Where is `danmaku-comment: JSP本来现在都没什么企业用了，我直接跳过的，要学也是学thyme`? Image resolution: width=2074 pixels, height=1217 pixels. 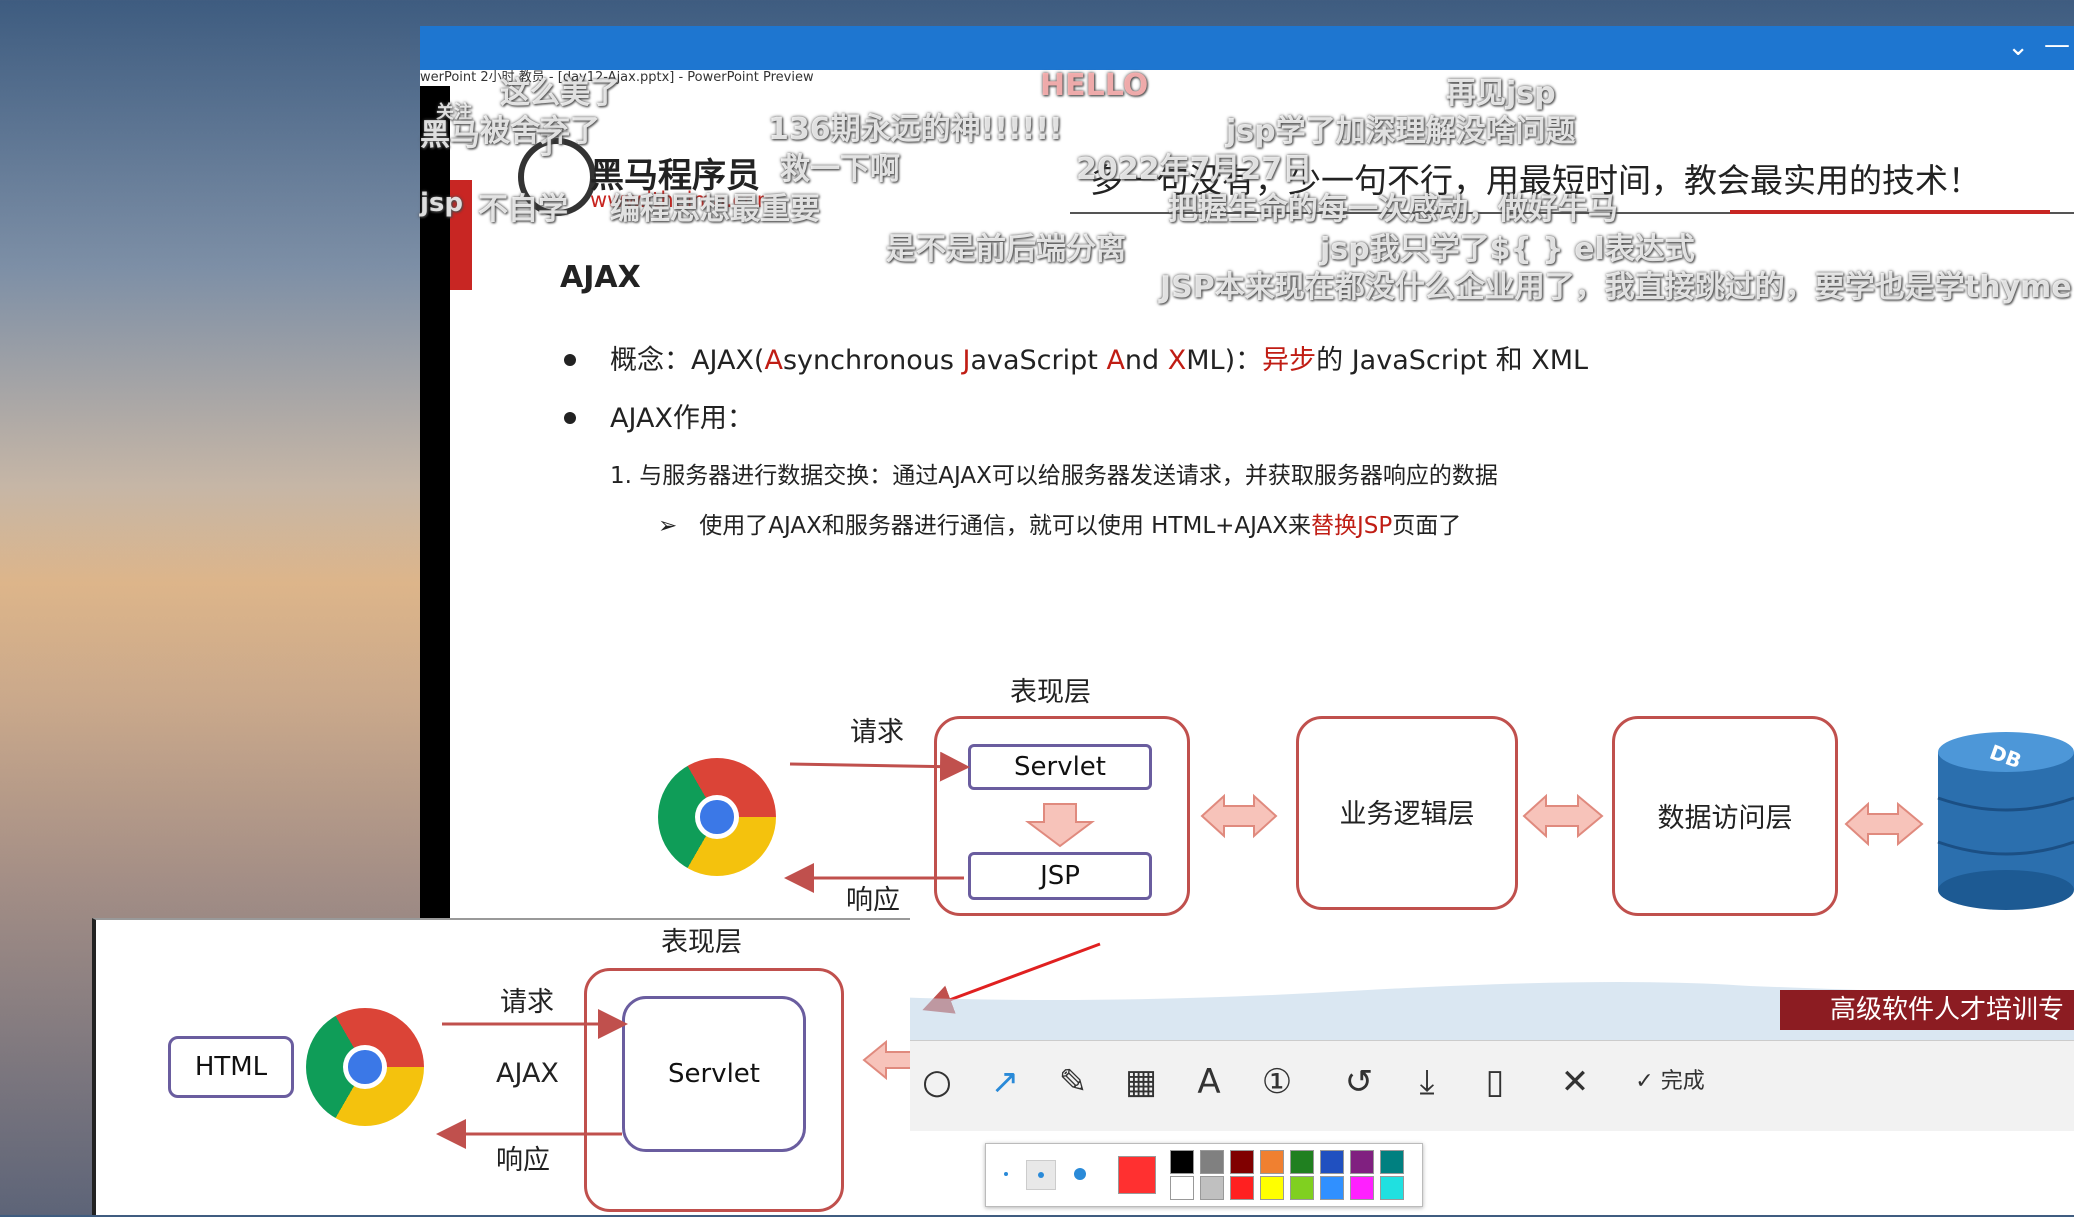
danmaku-comment: JSP本来现在都没什么企业用了，我直接跳过的，要学也是学thyme is located at coordinates (1616, 287).